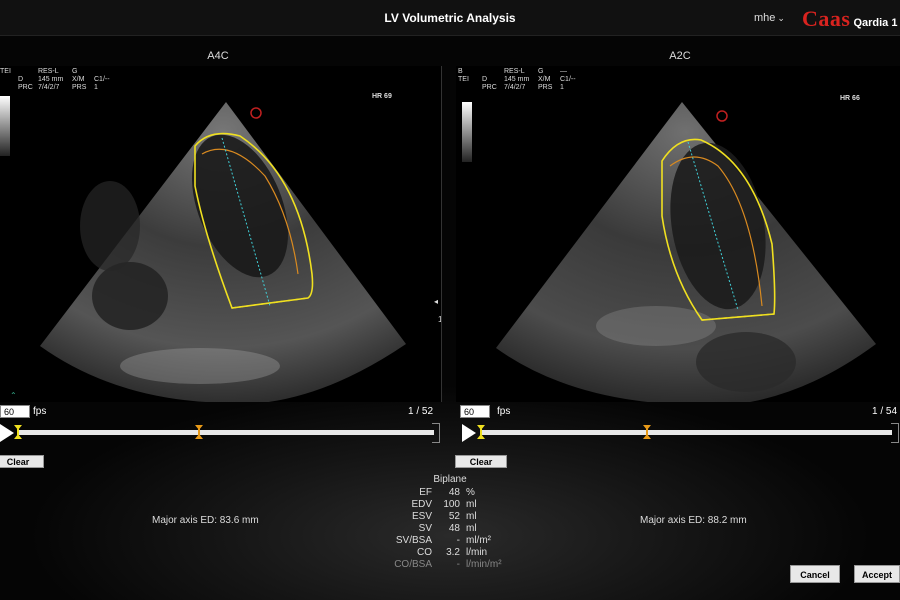  Describe the element at coordinates (40, 411) in the screenshot. I see `fps-label-a4c: fps` at that location.